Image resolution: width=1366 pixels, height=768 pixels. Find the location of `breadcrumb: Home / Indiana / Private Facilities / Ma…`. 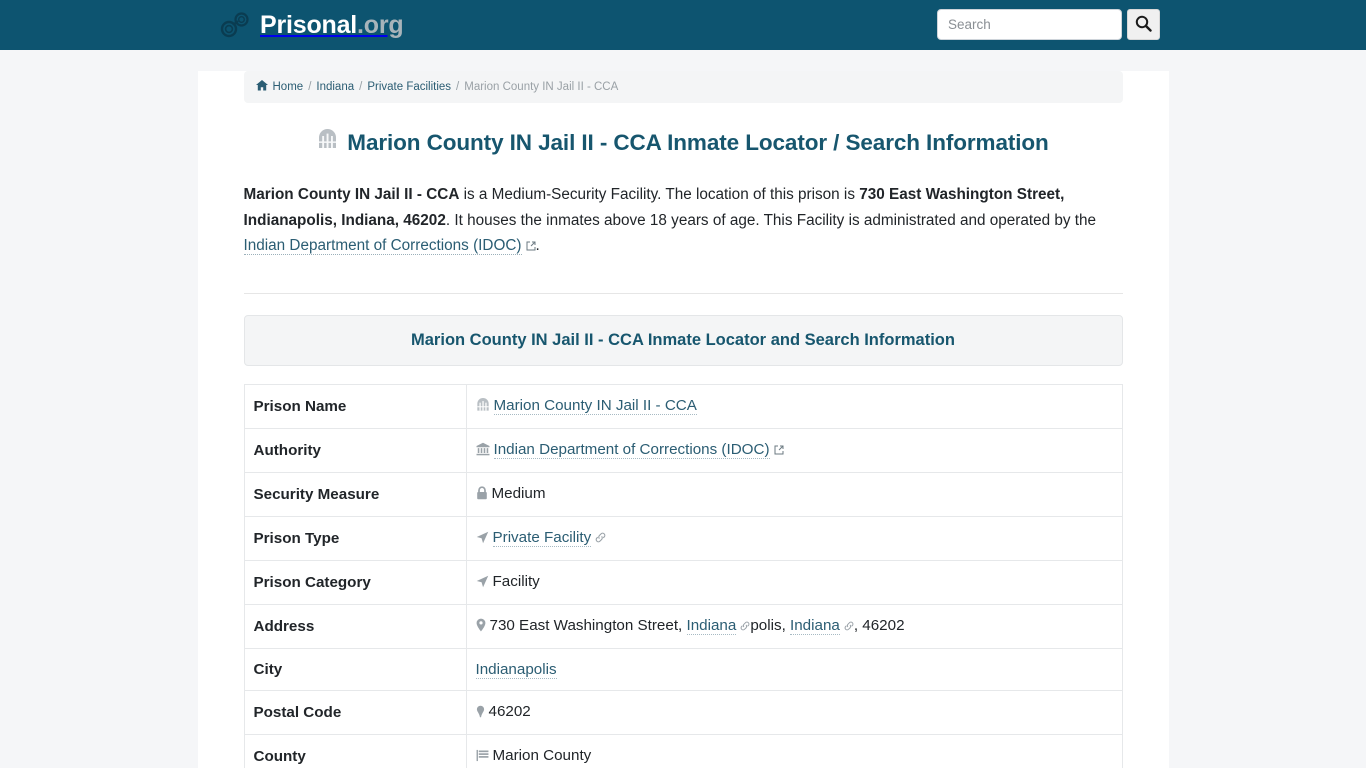

breadcrumb: Home / Indiana / Private Facilities / Ma… is located at coordinates (683, 87).